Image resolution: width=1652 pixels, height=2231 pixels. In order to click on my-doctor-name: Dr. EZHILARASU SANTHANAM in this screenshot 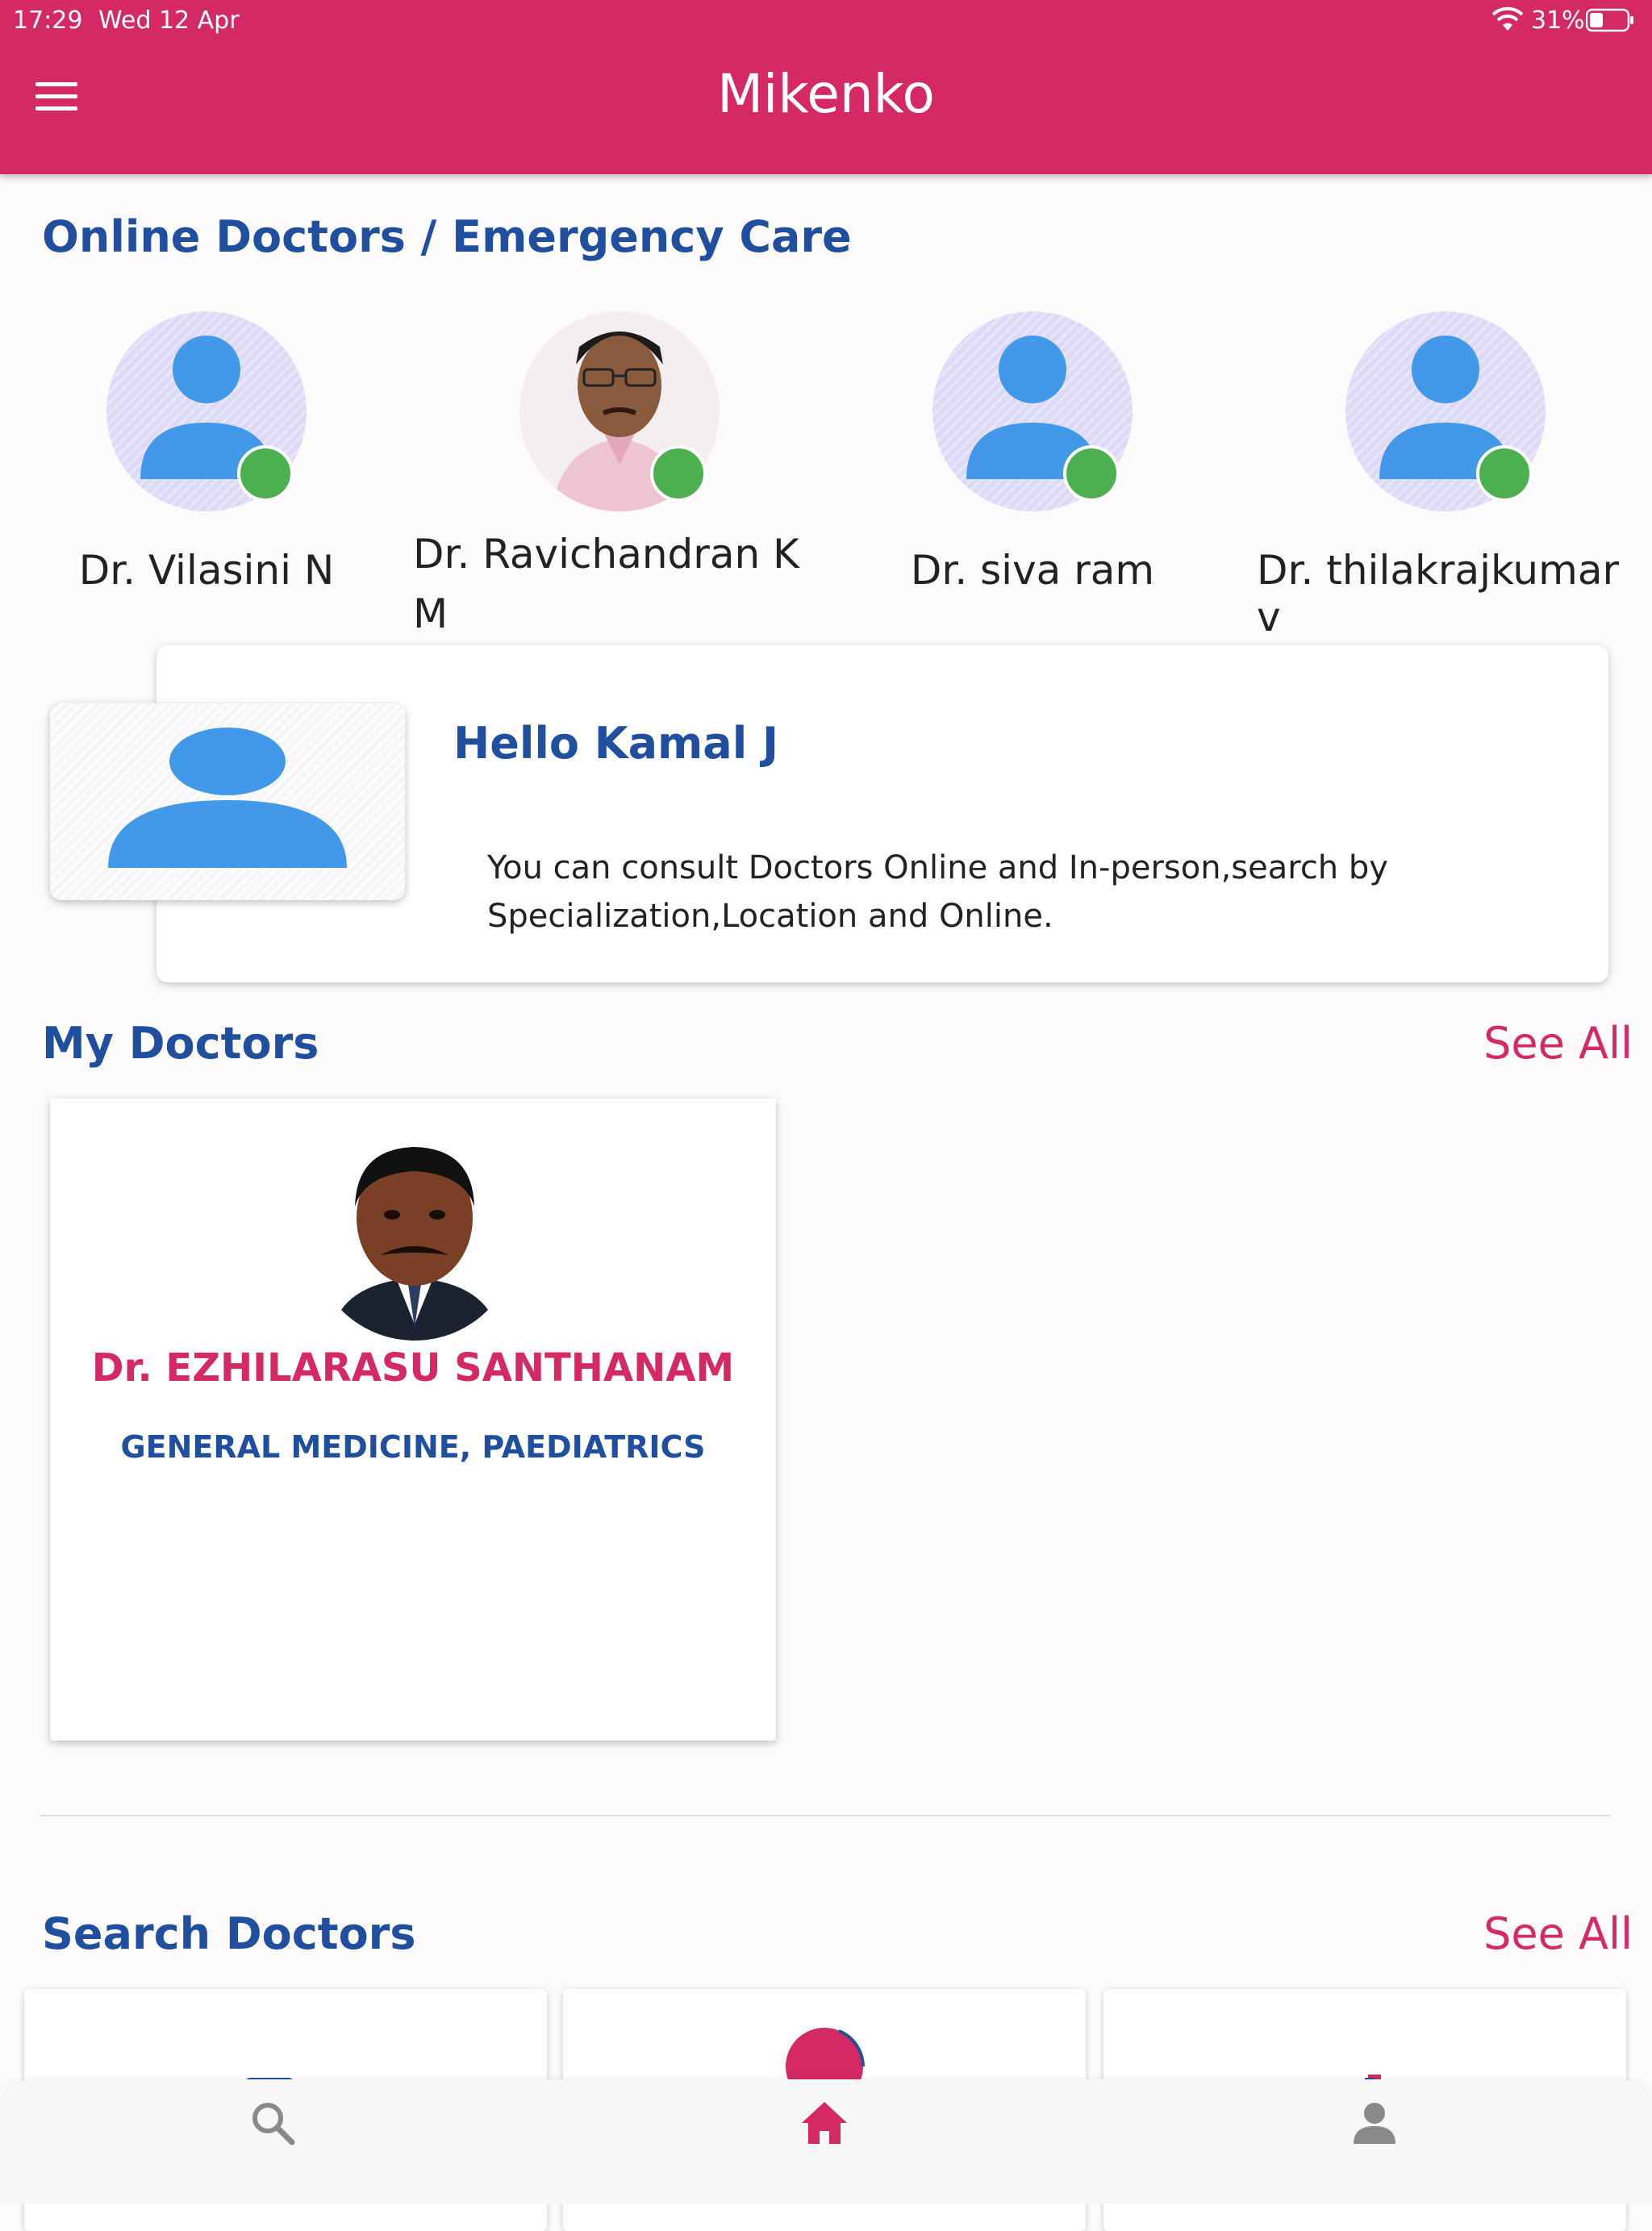, I will do `click(413, 1368)`.